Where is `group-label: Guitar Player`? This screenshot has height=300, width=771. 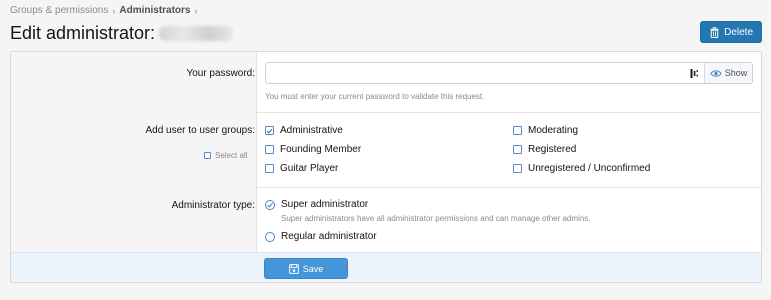
group-label: Guitar Player is located at coordinates (309, 168).